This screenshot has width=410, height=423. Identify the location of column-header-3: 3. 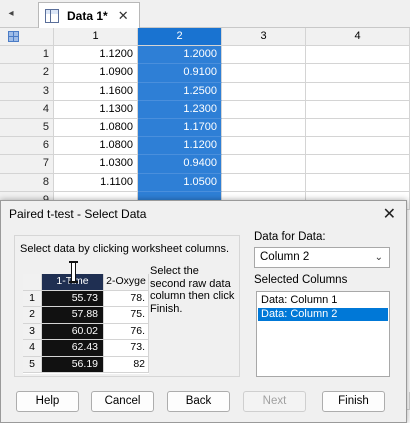
(264, 37).